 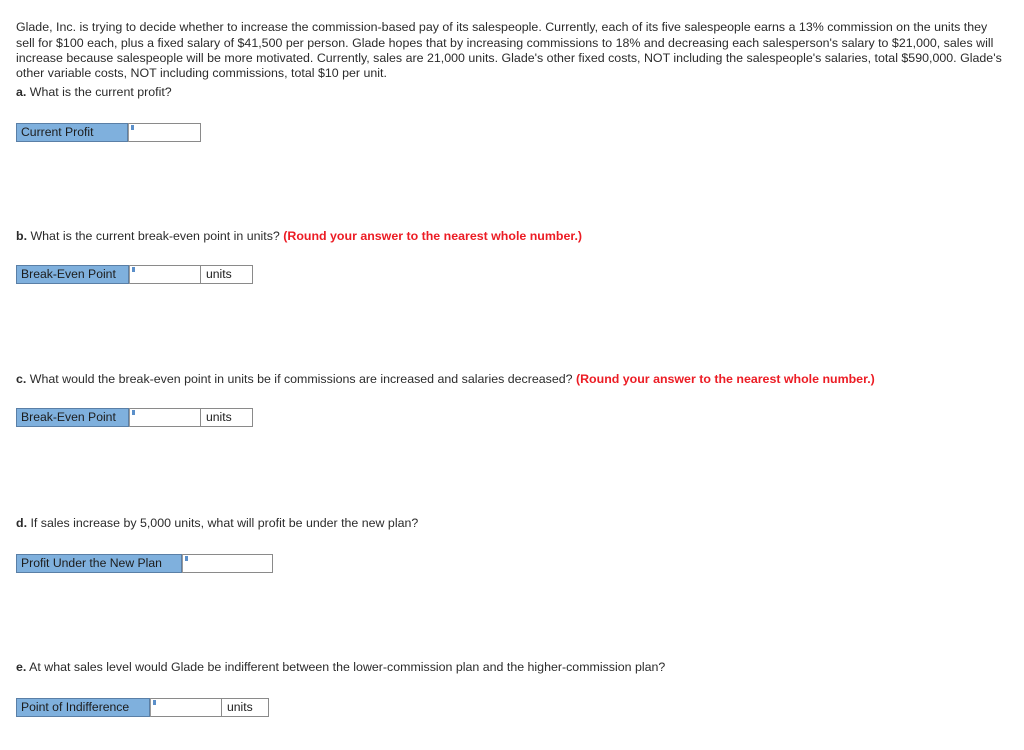 I want to click on answer-units-b: units, so click(x=227, y=274).